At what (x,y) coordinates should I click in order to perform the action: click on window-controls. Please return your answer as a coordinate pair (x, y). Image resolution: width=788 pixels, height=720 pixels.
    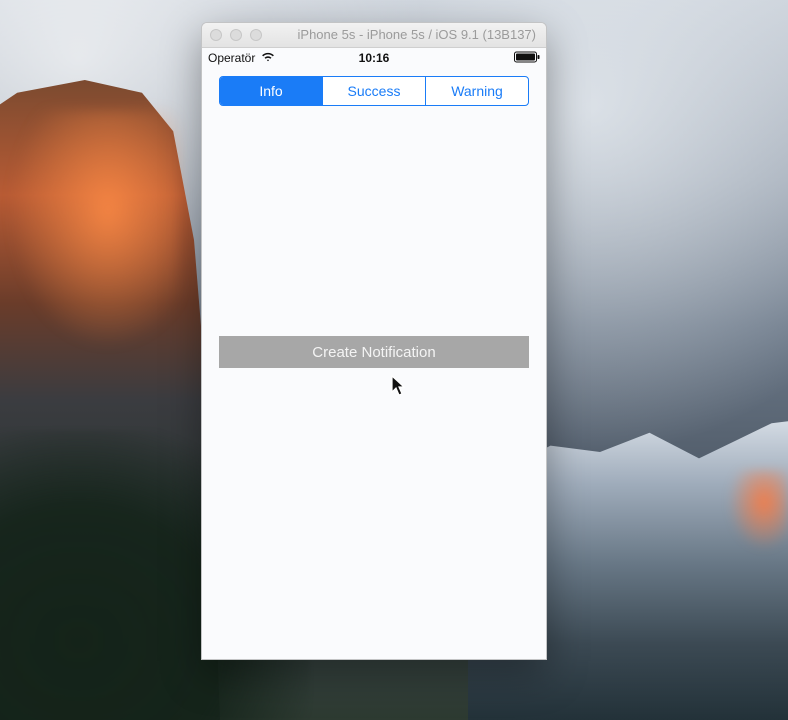
    Looking at the image, I should click on (236, 35).